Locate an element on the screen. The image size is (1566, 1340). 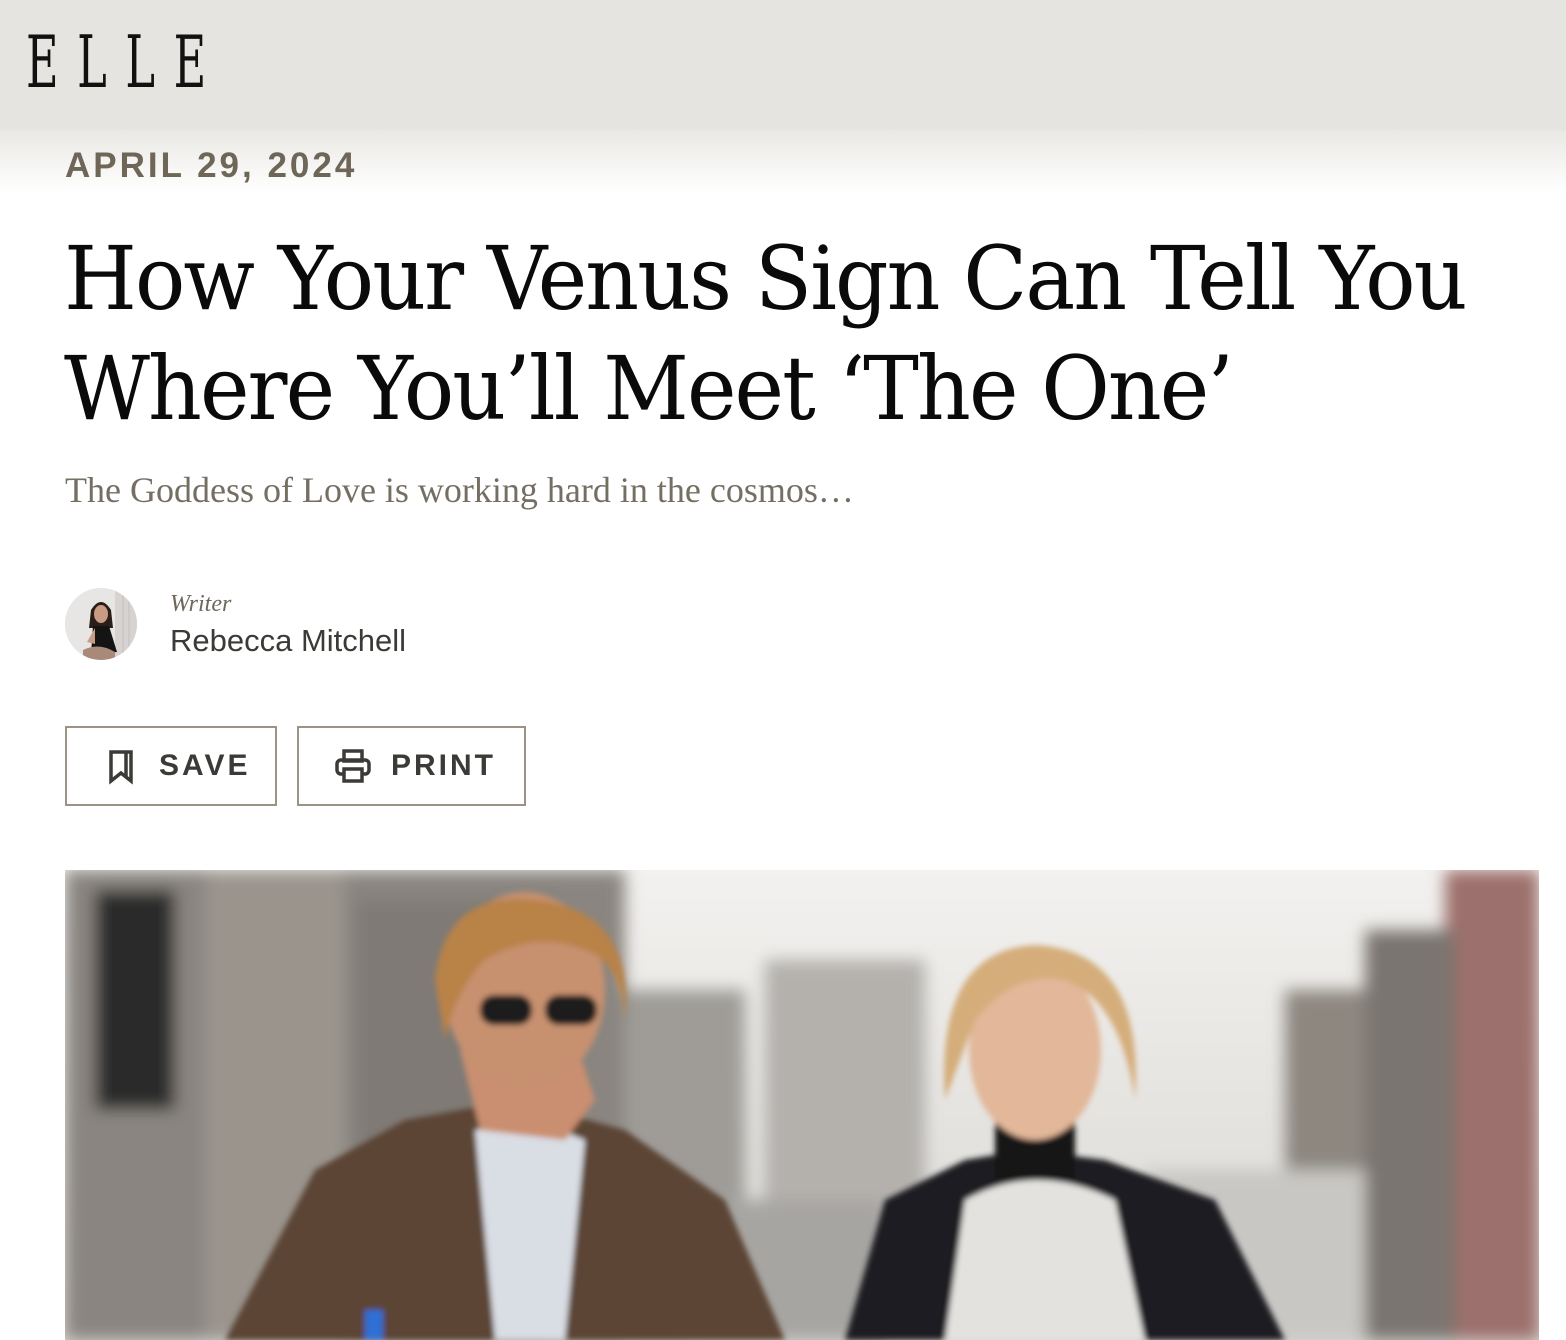
author-avatar is located at coordinates (101, 624).